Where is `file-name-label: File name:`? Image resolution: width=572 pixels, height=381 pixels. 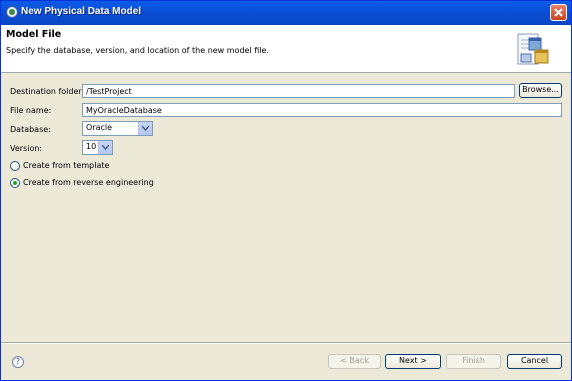 file-name-label: File name: is located at coordinates (31, 110).